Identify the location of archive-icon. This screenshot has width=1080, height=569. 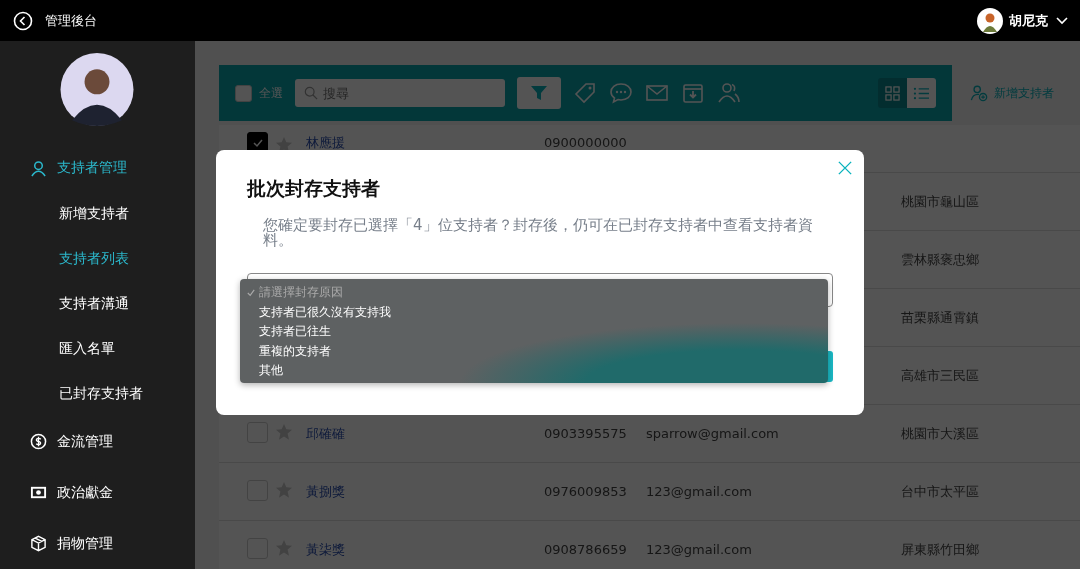
(693, 93).